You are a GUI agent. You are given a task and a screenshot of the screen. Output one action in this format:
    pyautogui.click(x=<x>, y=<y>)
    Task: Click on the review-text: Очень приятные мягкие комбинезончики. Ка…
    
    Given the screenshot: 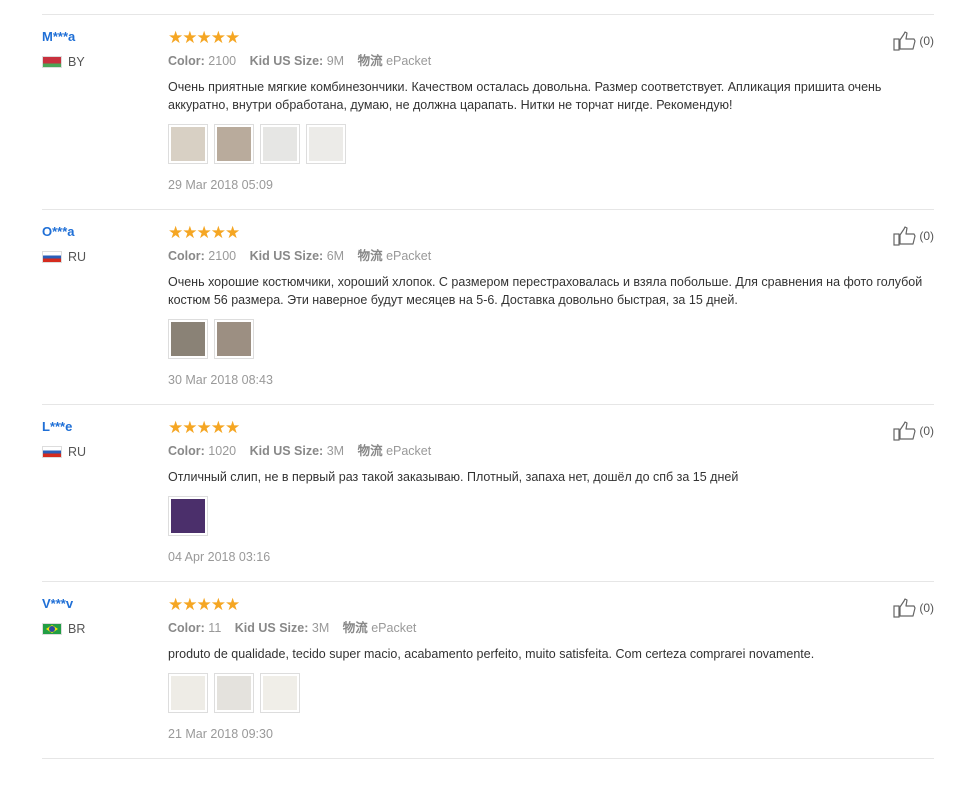 What is the action you would take?
    pyautogui.click(x=525, y=96)
    